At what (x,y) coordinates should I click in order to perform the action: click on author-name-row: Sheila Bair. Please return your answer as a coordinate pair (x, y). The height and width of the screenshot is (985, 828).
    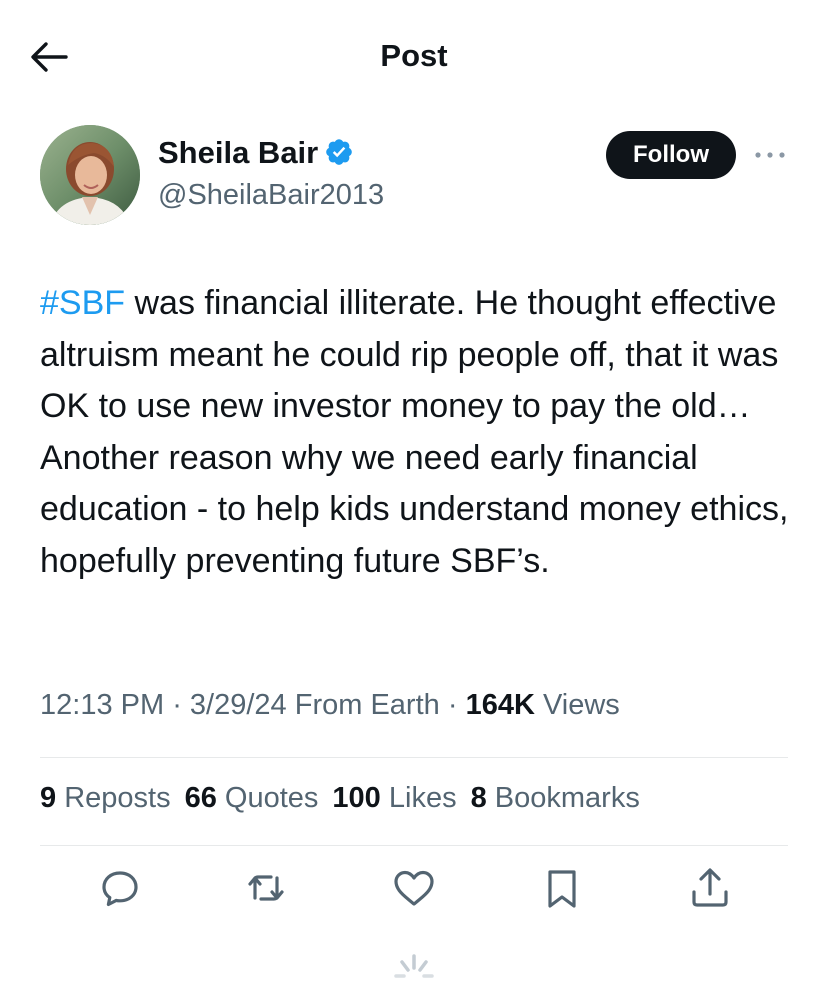
    Looking at the image, I should click on (256, 153).